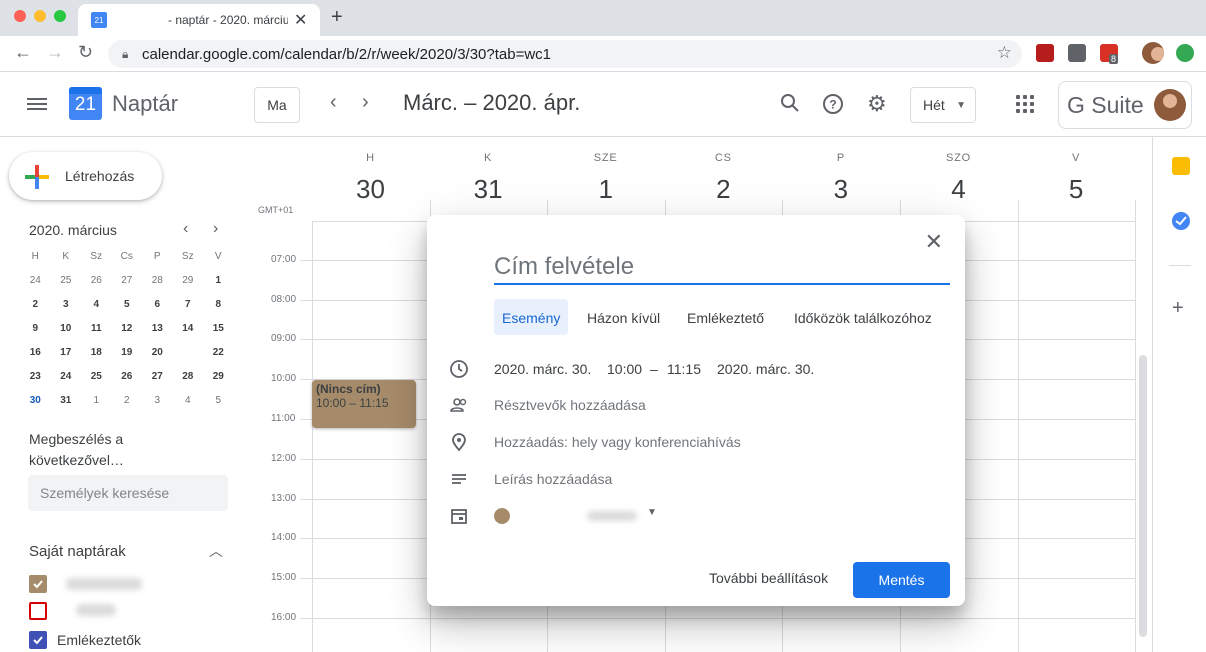  I want to click on browser-tab: 21 - naptár - 2020. márciu ✕, so click(199, 20).